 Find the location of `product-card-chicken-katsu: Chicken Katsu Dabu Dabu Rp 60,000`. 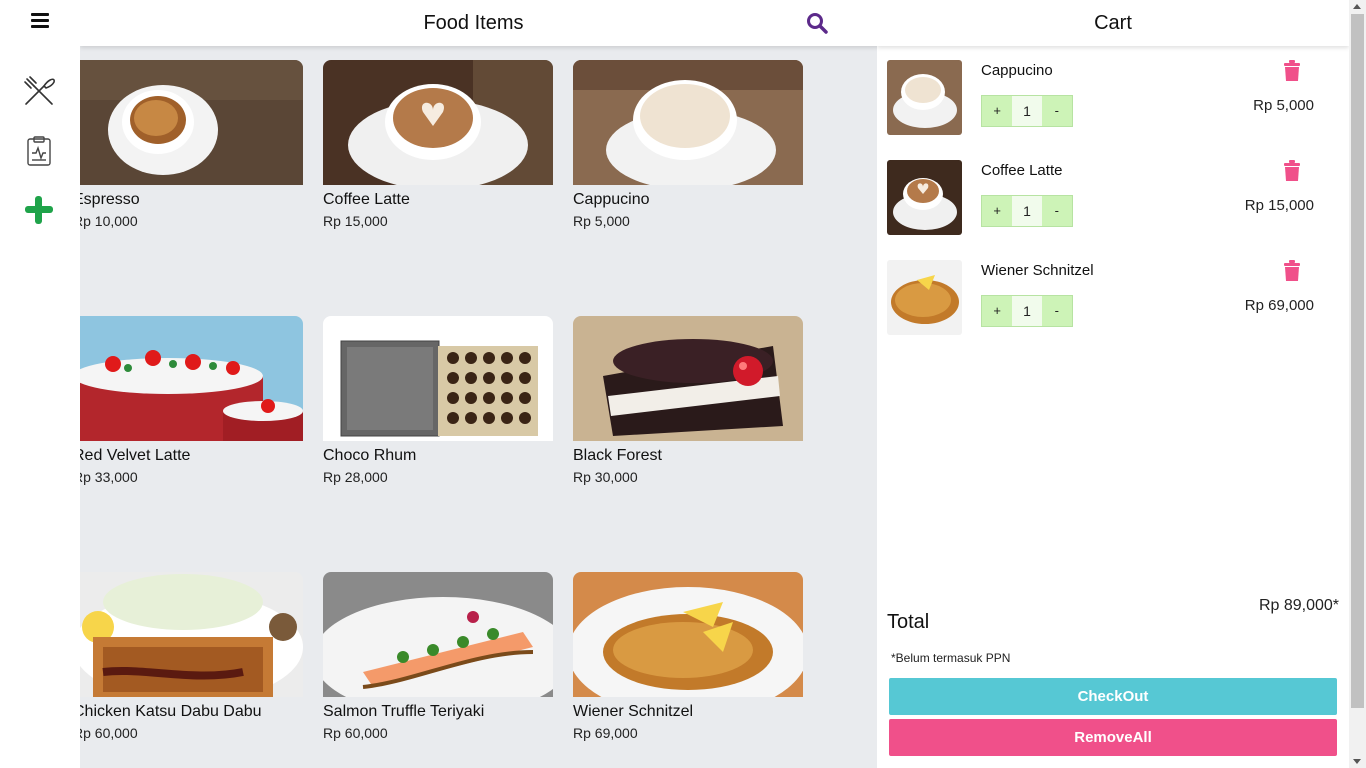

product-card-chicken-katsu: Chicken Katsu Dabu Dabu Rp 60,000 is located at coordinates (191, 662).